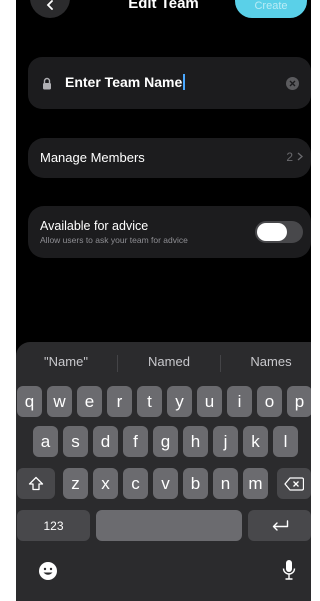  I want to click on key-e: e, so click(89, 401).